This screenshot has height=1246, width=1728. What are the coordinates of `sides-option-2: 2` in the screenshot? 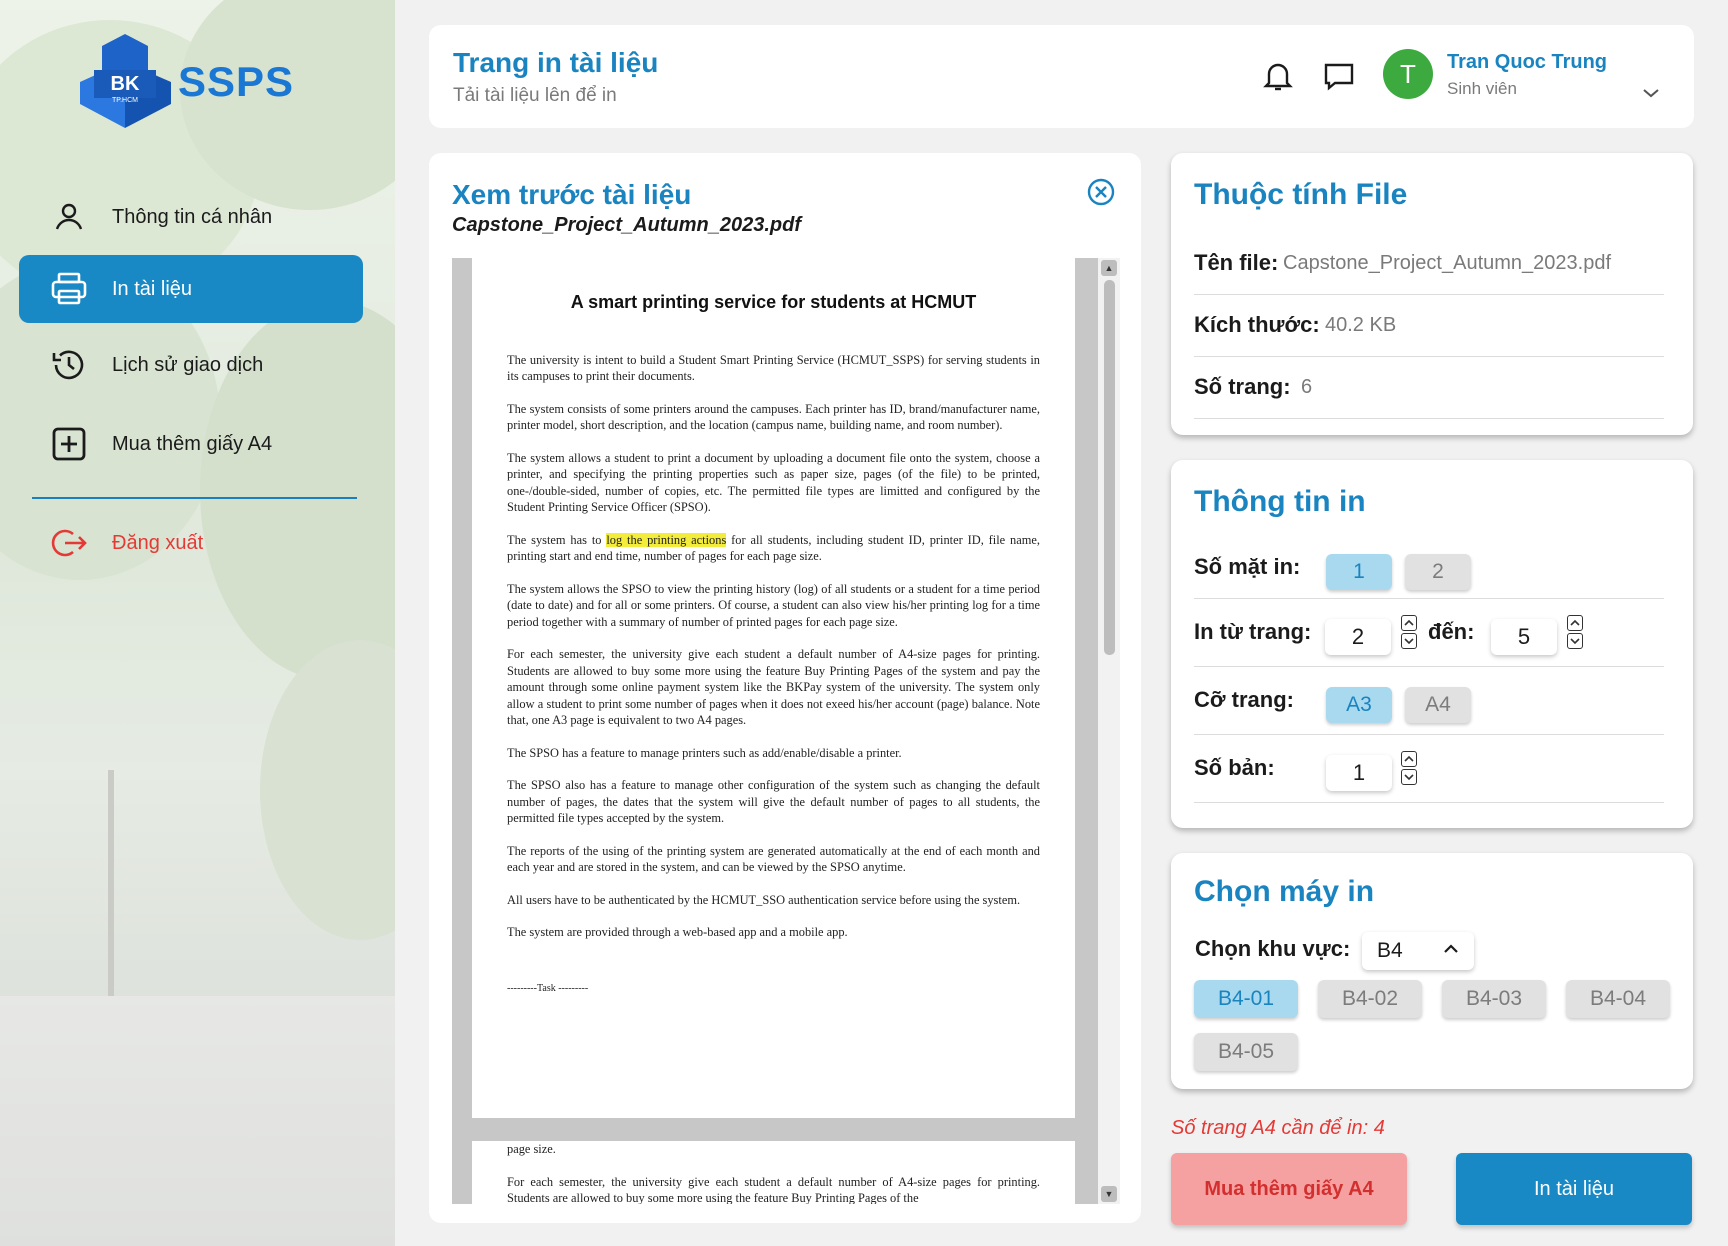 It's located at (1438, 572).